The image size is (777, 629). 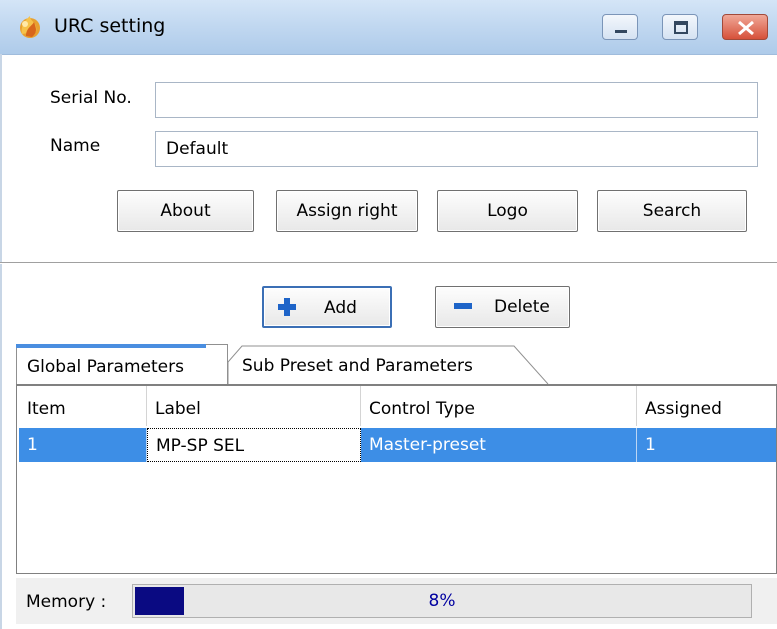 I want to click on column-header-item: Item, so click(x=83, y=406).